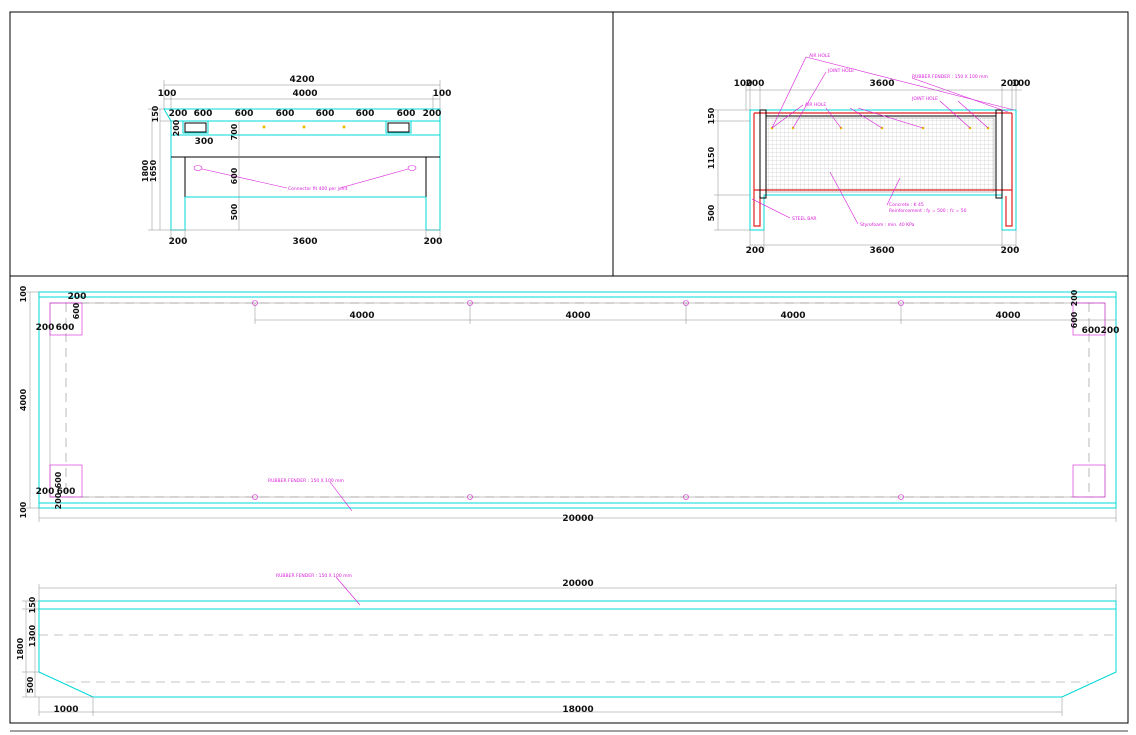 Image resolution: width=1136 pixels, height=735 pixels. Describe the element at coordinates (1110, 331) in the screenshot. I see `plan-tr-200b: 200` at that location.